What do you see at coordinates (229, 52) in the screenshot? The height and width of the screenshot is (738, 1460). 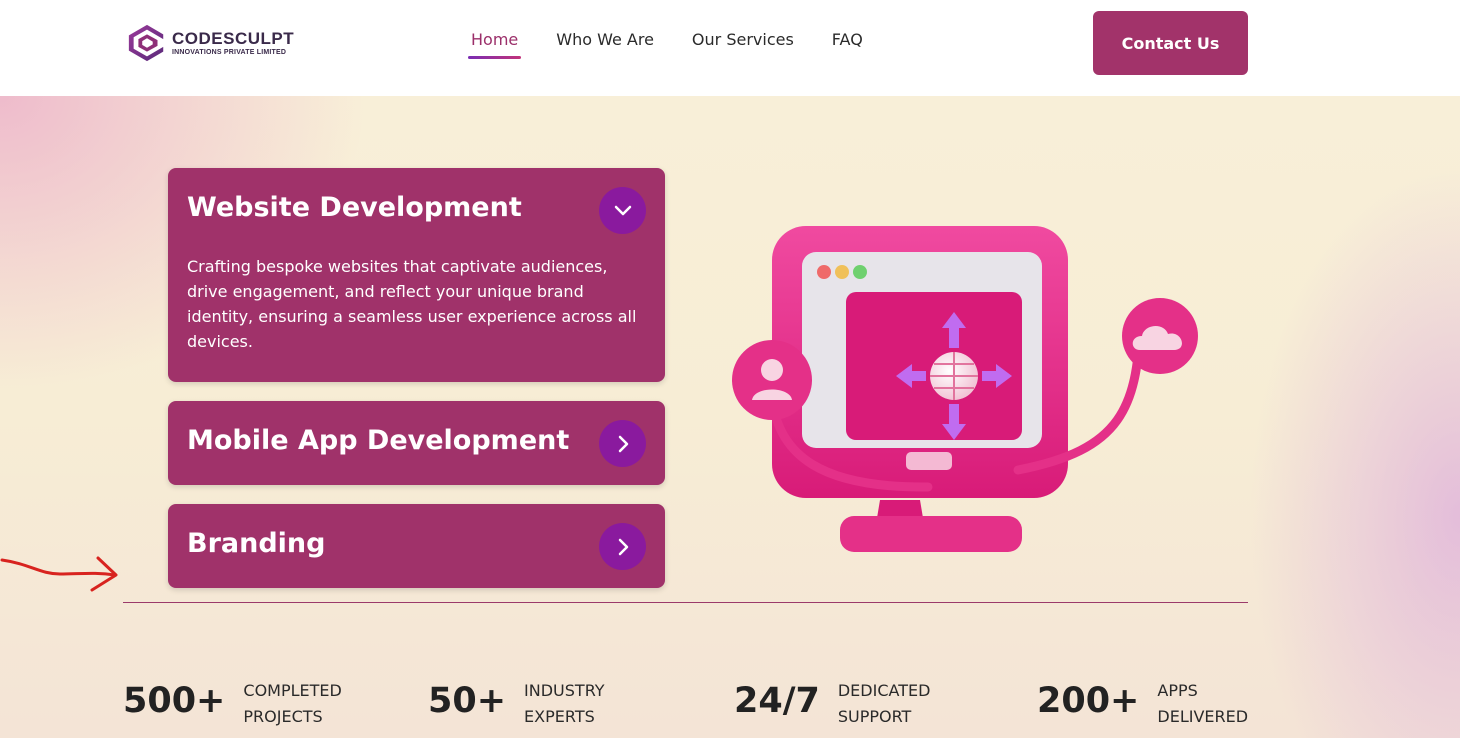 I see `brand-subtitle: INNOVATIONS PRIVATE LIMITED` at bounding box center [229, 52].